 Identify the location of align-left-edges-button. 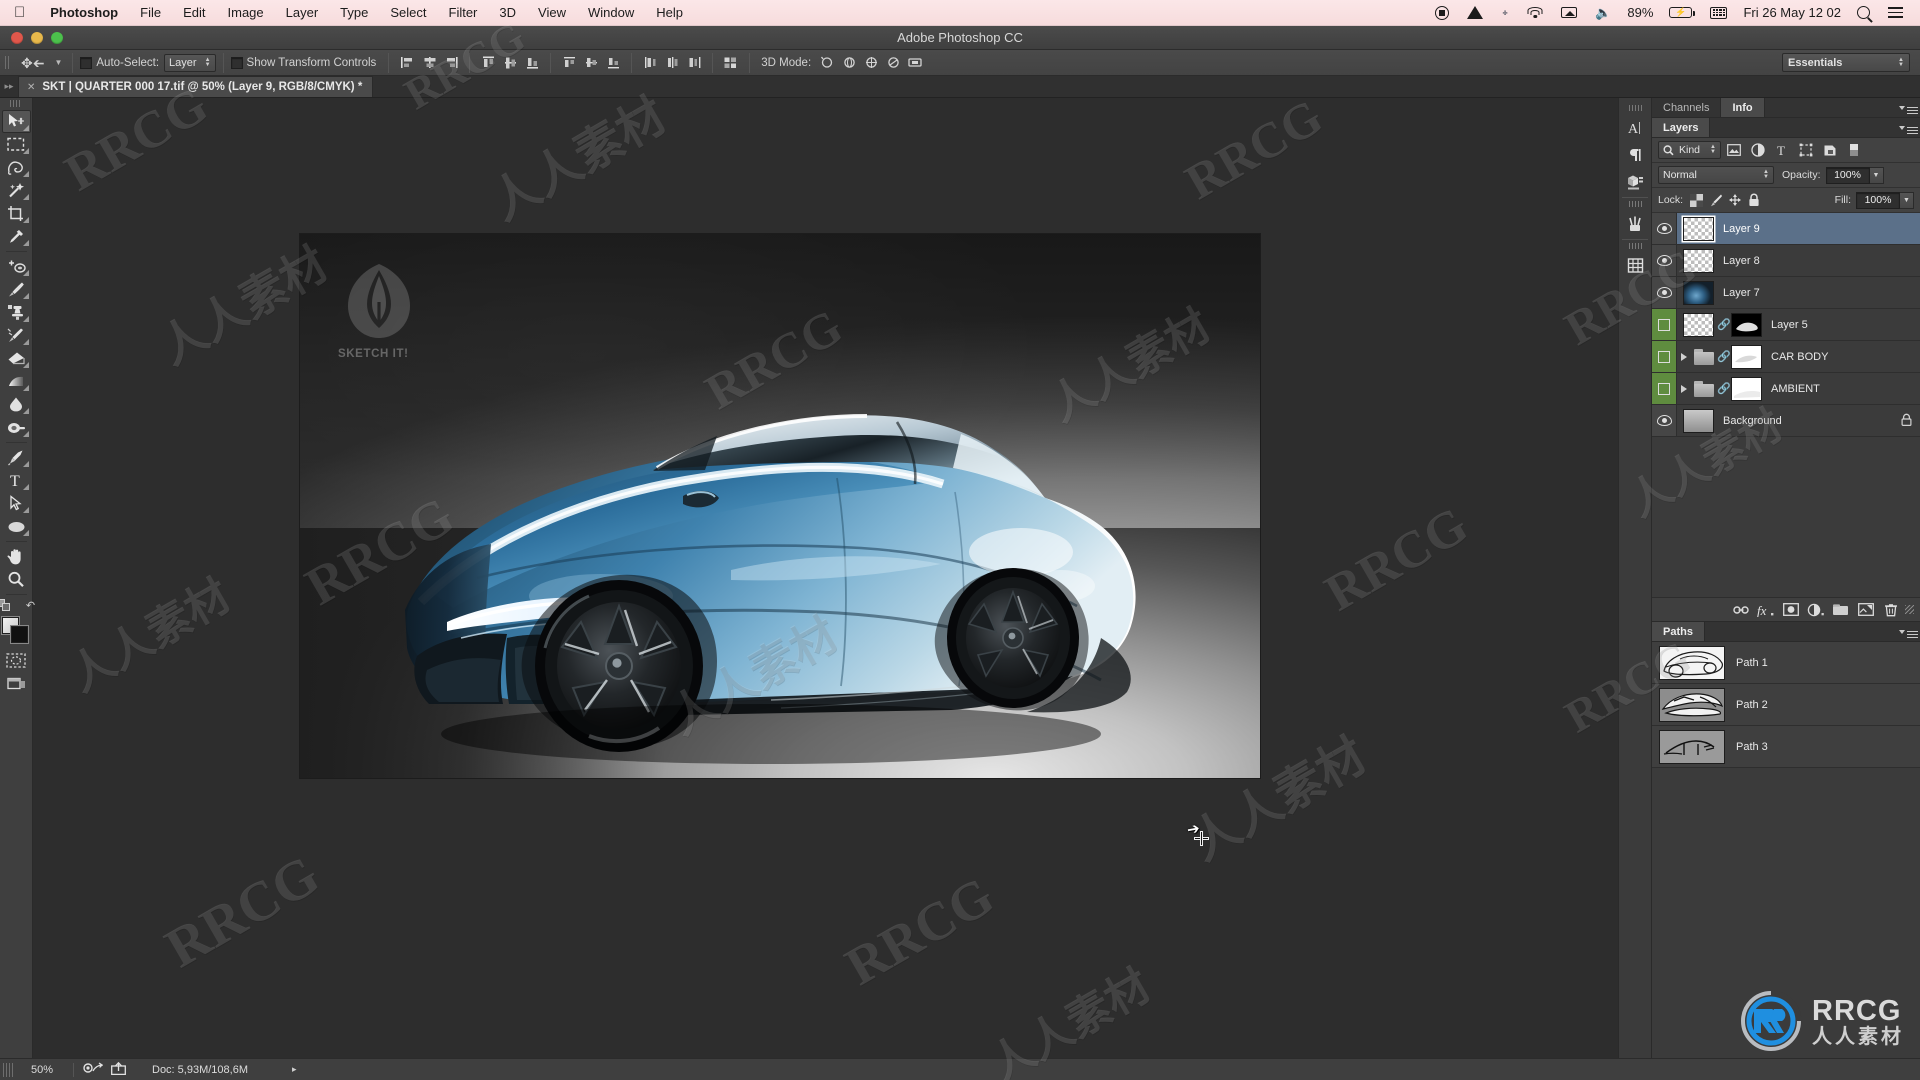
(407, 63).